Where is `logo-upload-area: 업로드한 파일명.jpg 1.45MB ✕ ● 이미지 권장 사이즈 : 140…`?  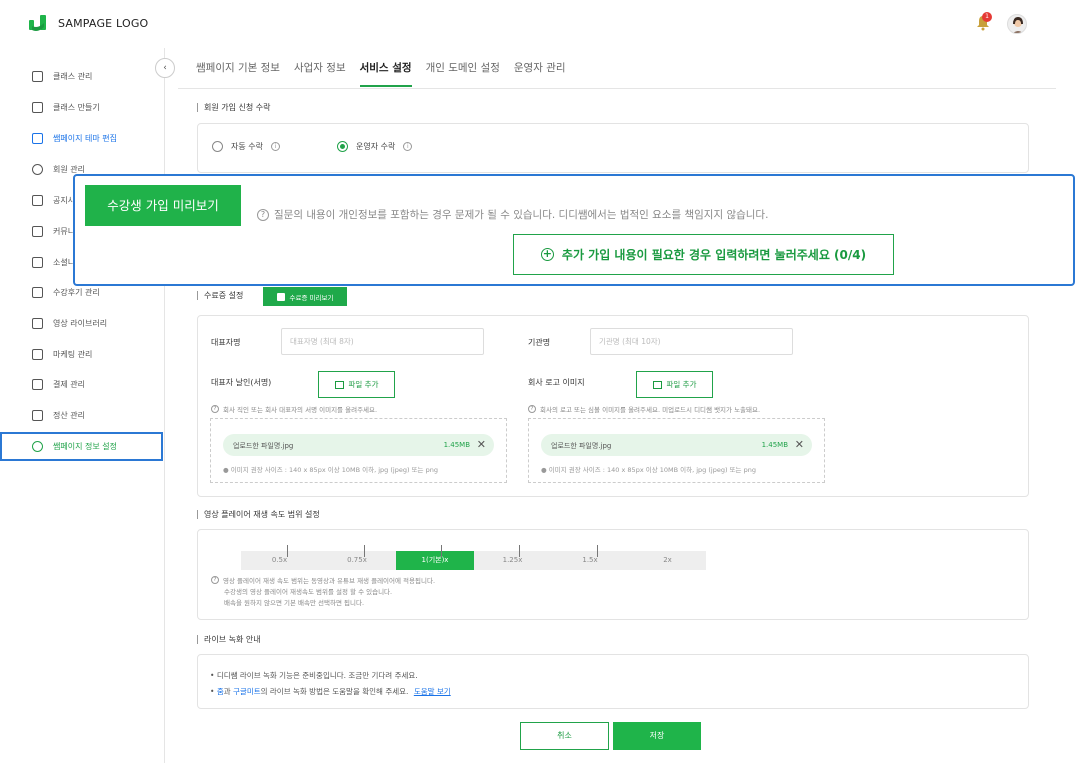 logo-upload-area: 업로드한 파일명.jpg 1.45MB ✕ ● 이미지 권장 사이즈 : 140… is located at coordinates (676, 450).